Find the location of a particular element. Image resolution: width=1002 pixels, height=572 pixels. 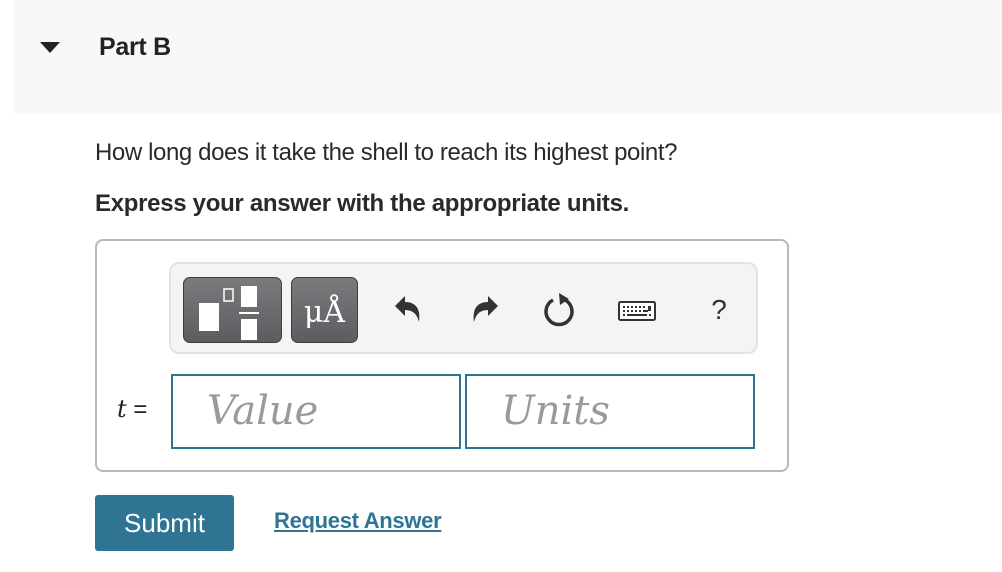

value-input: Value is located at coordinates (316, 411).